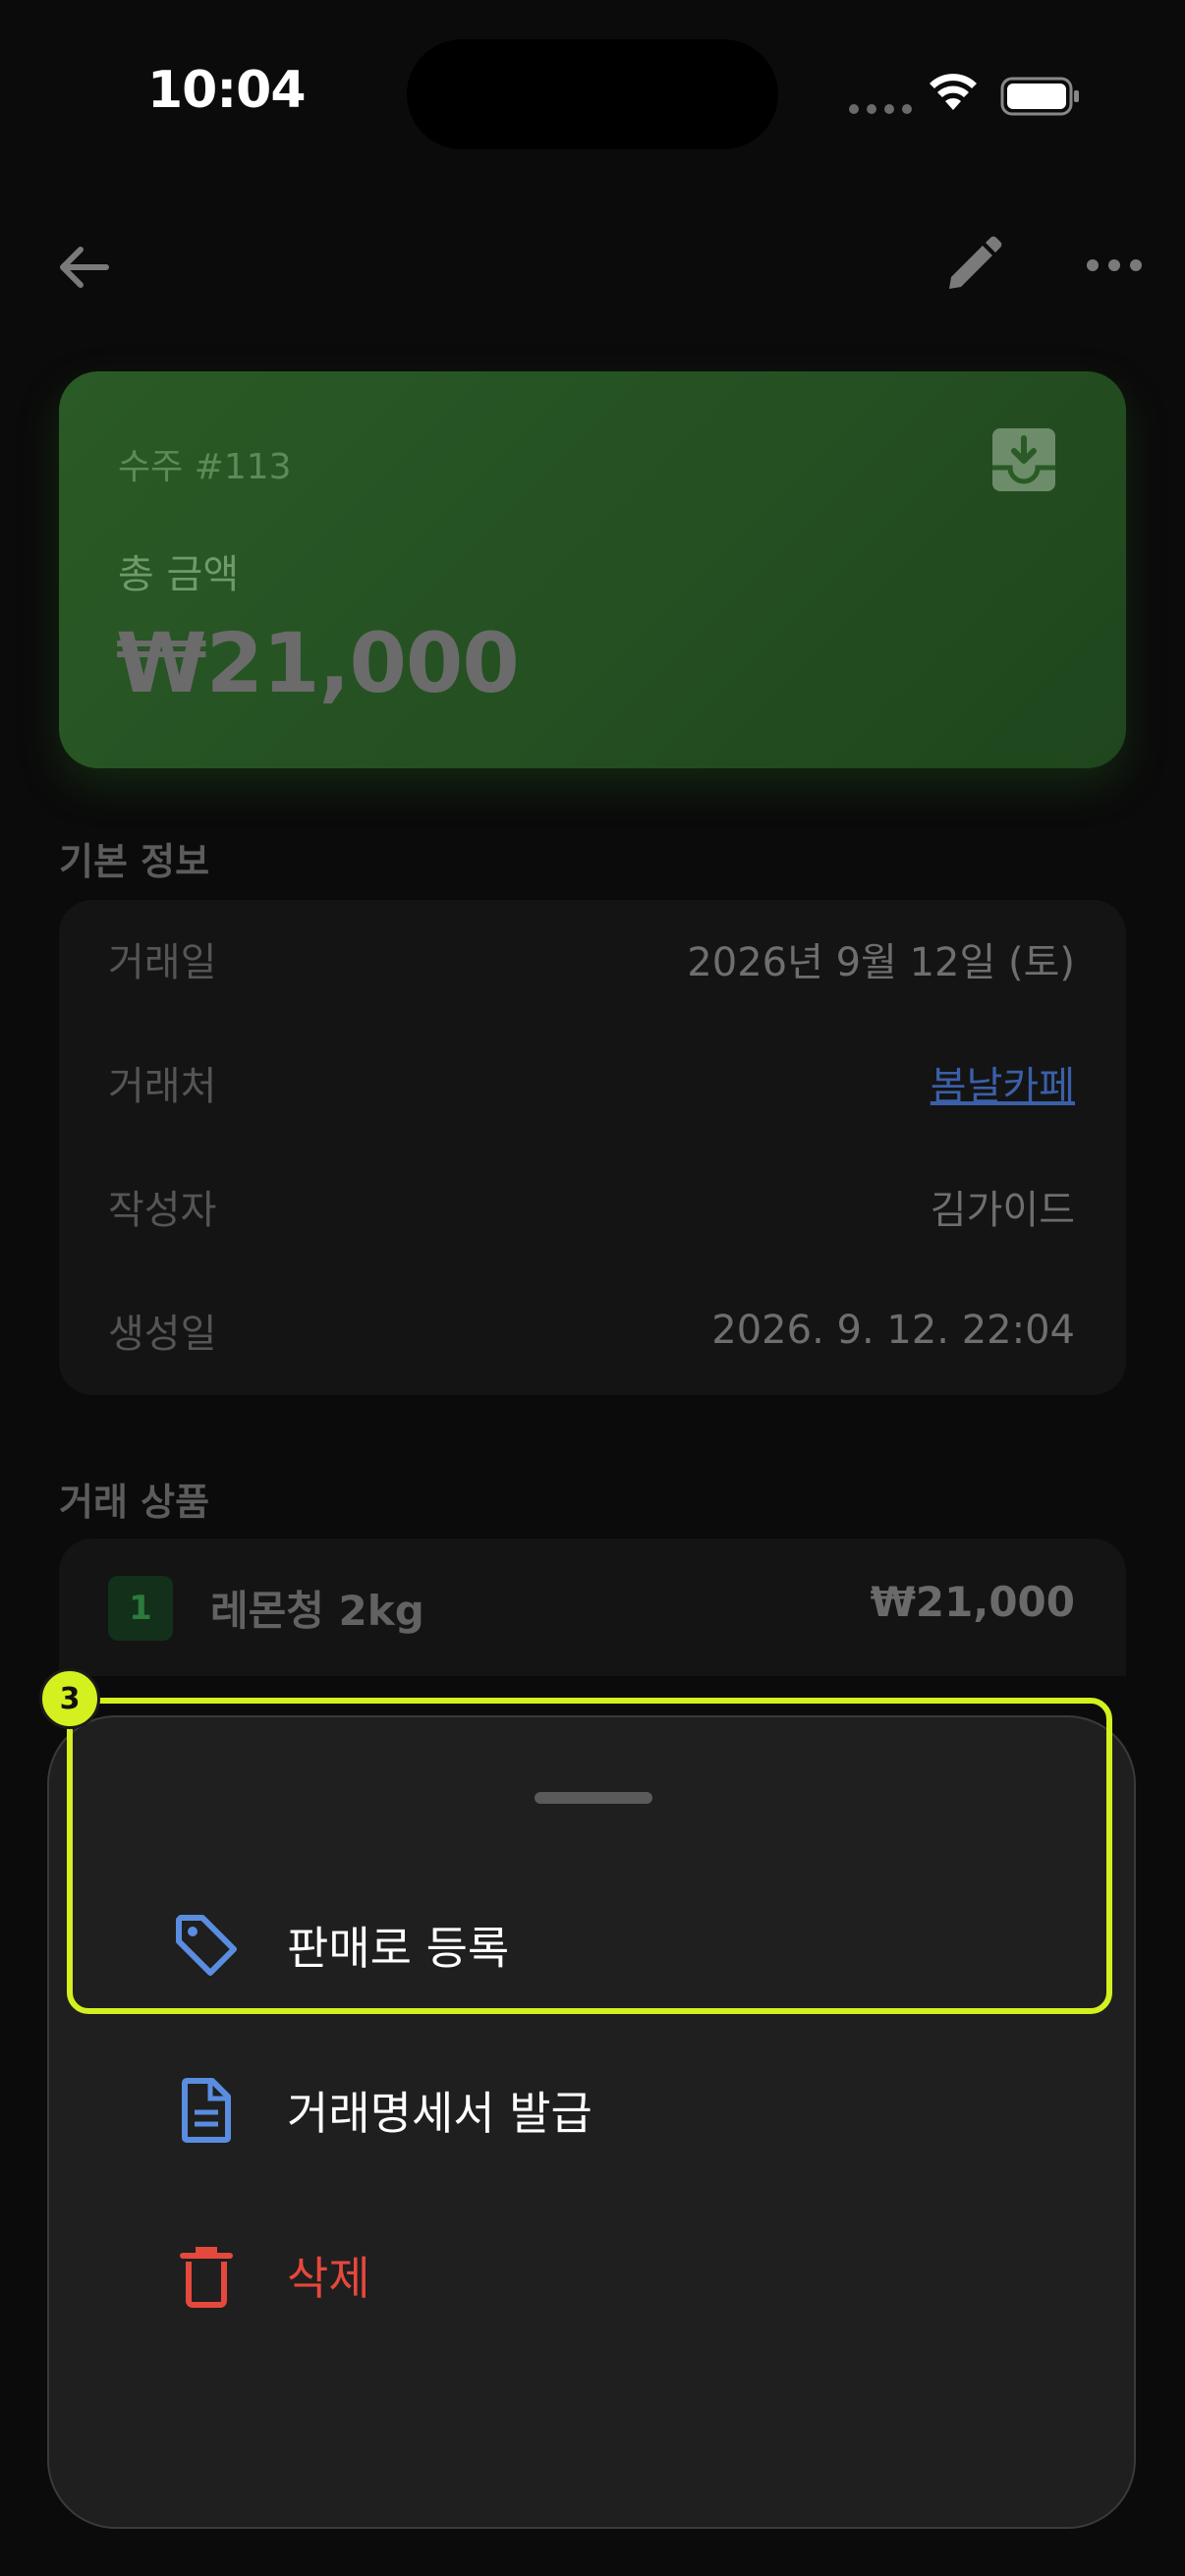 The image size is (1185, 2576). What do you see at coordinates (440, 2113) in the screenshot?
I see `menu-item-label: 거래명세서 발급` at bounding box center [440, 2113].